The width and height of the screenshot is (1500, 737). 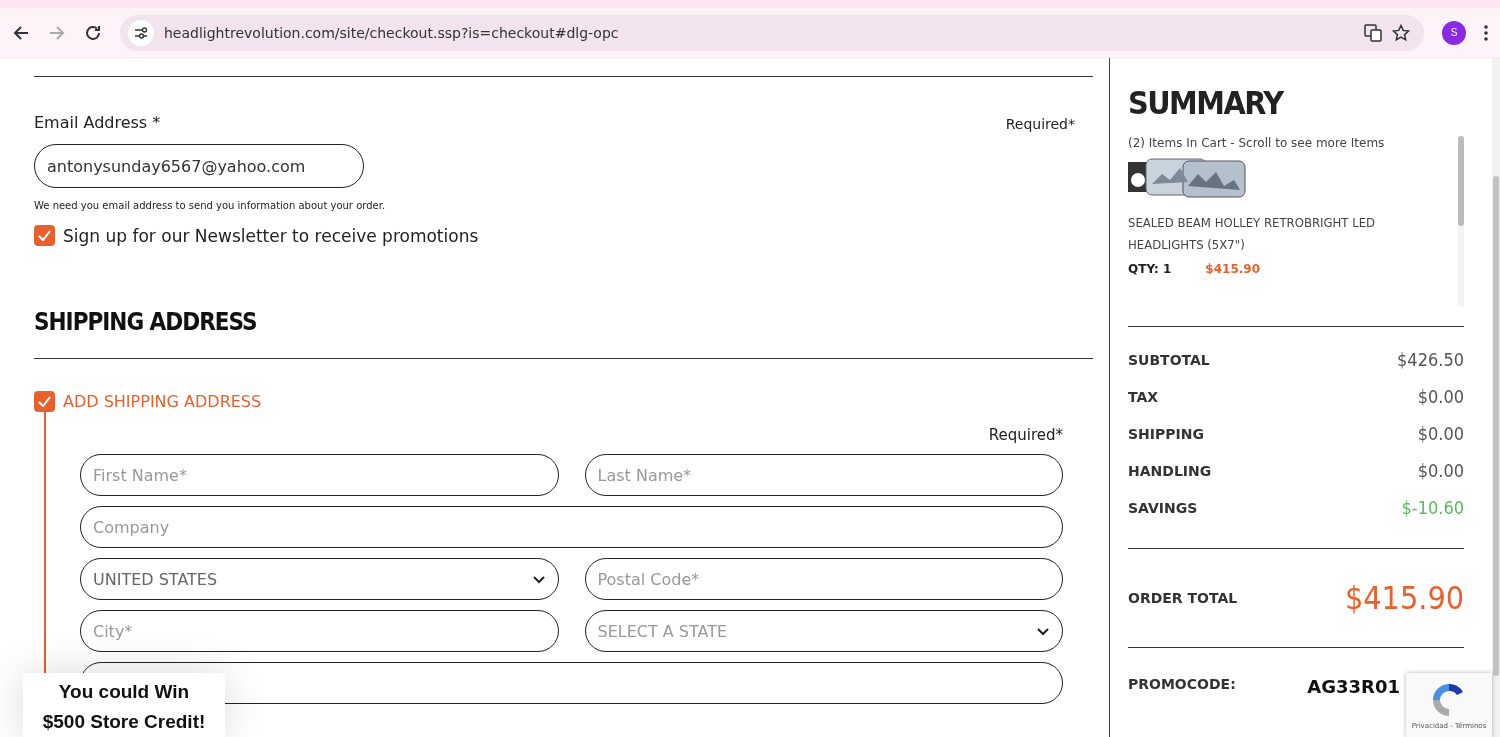 What do you see at coordinates (823, 475) in the screenshot?
I see `input-field: Last Name*` at bounding box center [823, 475].